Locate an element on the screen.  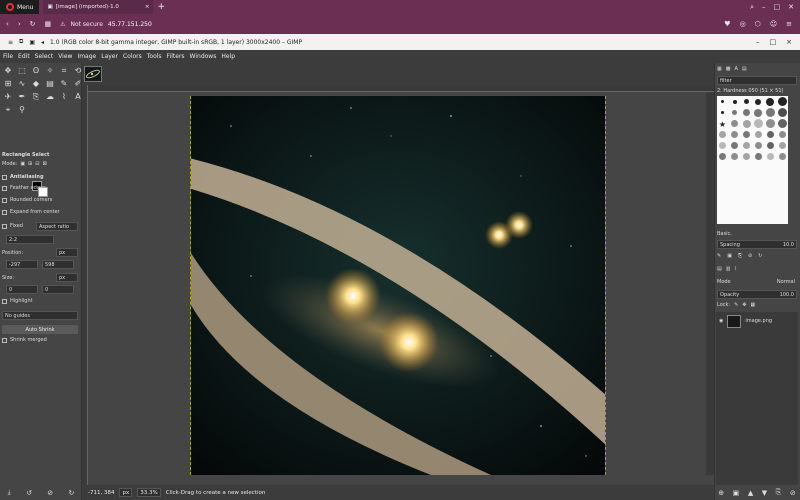
menu-select: Select is located at coordinates (44, 56).